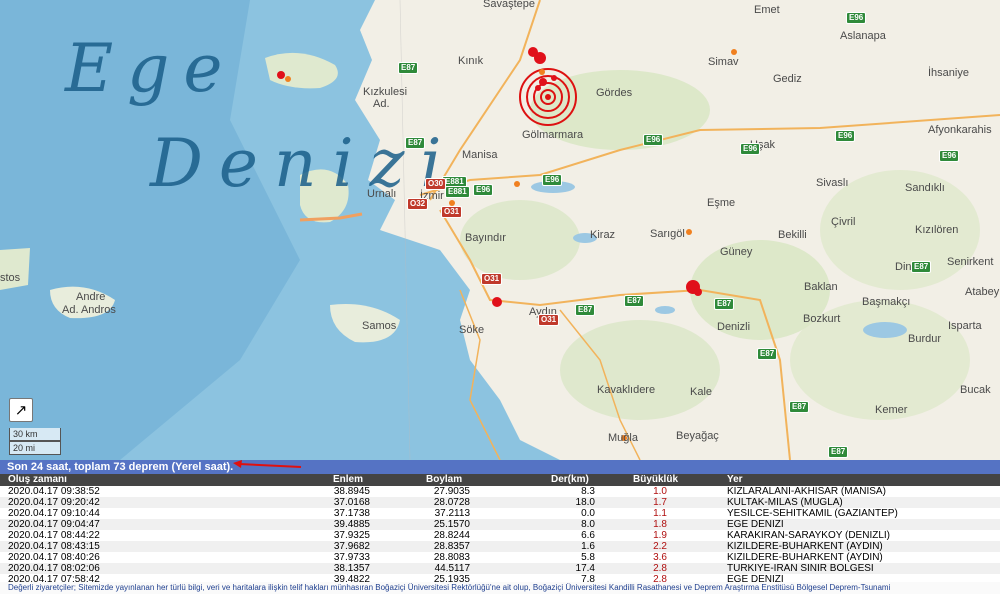  What do you see at coordinates (267, 464) in the screenshot?
I see `annotation-arrow-icon` at bounding box center [267, 464].